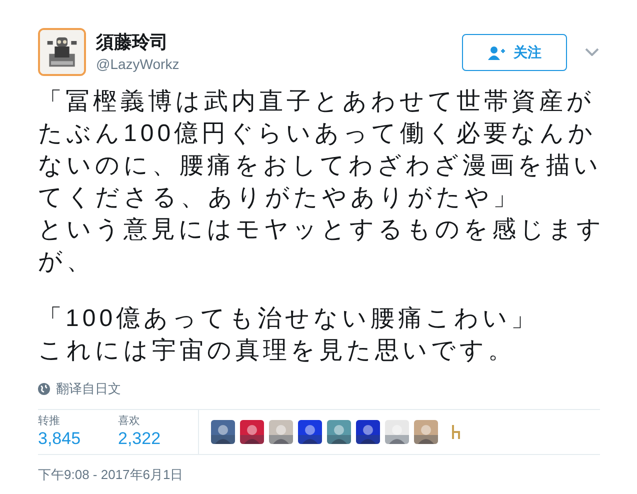 This screenshot has height=494, width=637. I want to click on tweet-text-line: てくださる、ありがたやありがたや」, so click(280, 198).